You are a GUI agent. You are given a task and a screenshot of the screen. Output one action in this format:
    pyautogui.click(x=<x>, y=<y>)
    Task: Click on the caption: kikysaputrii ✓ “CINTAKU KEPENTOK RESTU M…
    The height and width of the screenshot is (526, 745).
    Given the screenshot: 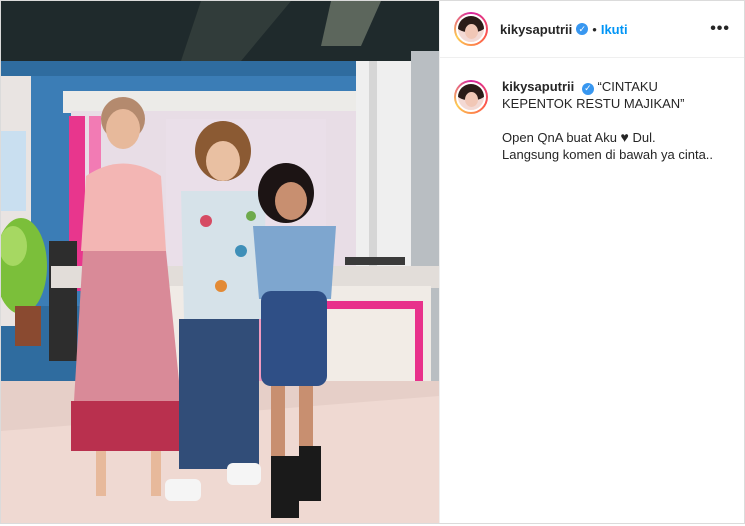 What is the action you would take?
    pyautogui.click(x=592, y=110)
    